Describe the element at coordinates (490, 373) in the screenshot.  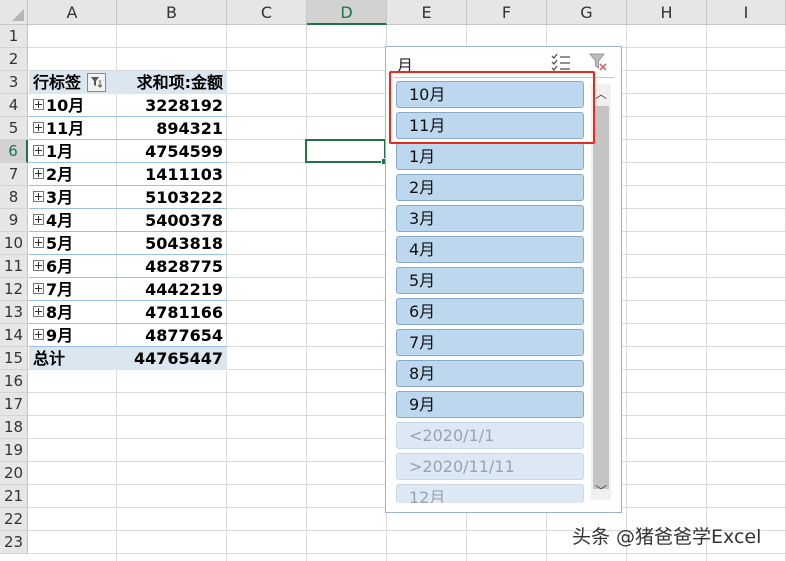
I see `slicer-item: 8月` at that location.